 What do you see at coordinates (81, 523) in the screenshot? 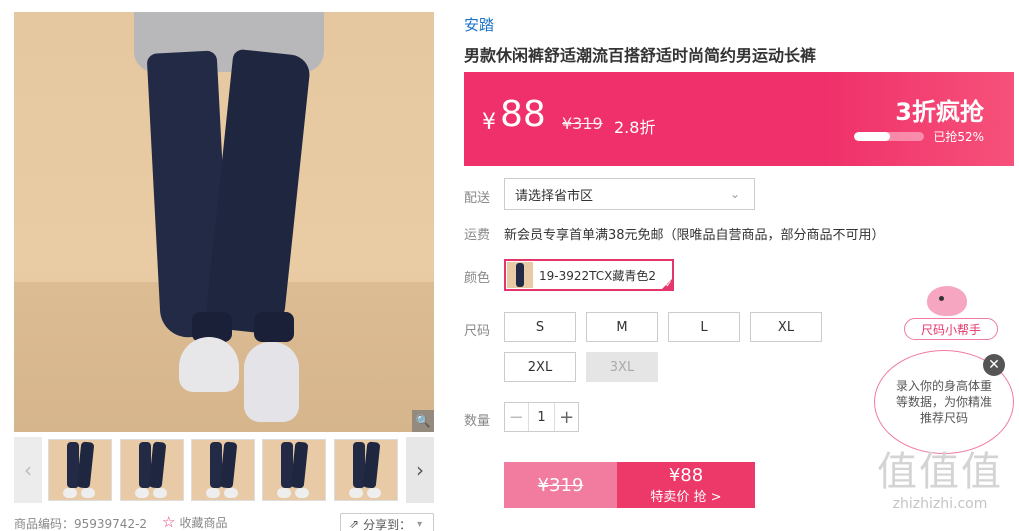
I see `product-code: 商品编码：95939742-2` at bounding box center [81, 523].